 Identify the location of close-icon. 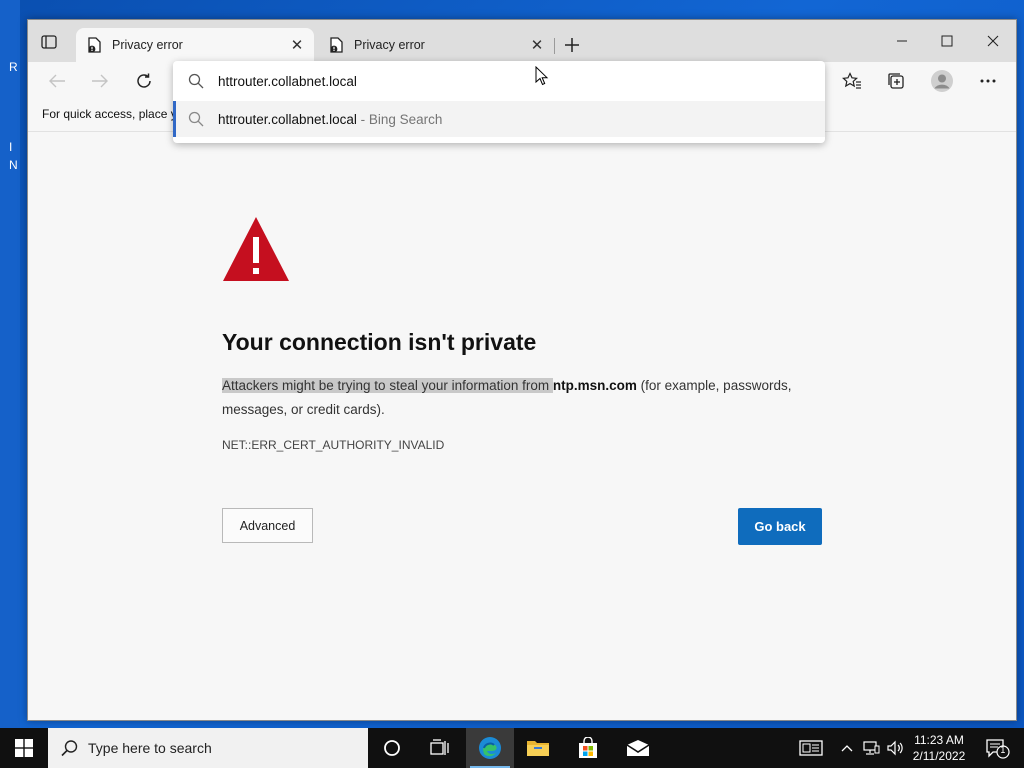
(993, 41).